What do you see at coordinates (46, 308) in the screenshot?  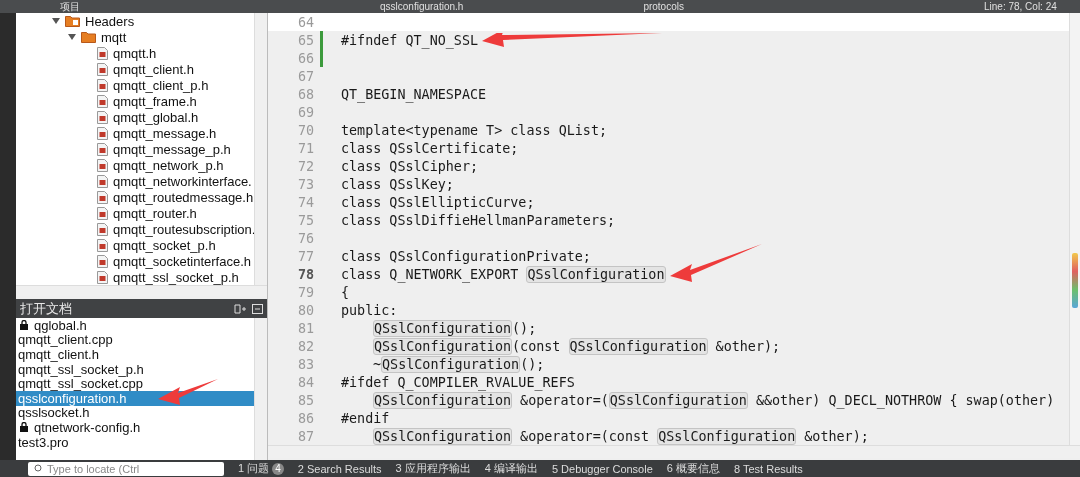 I see `panel-title: 打开文档` at bounding box center [46, 308].